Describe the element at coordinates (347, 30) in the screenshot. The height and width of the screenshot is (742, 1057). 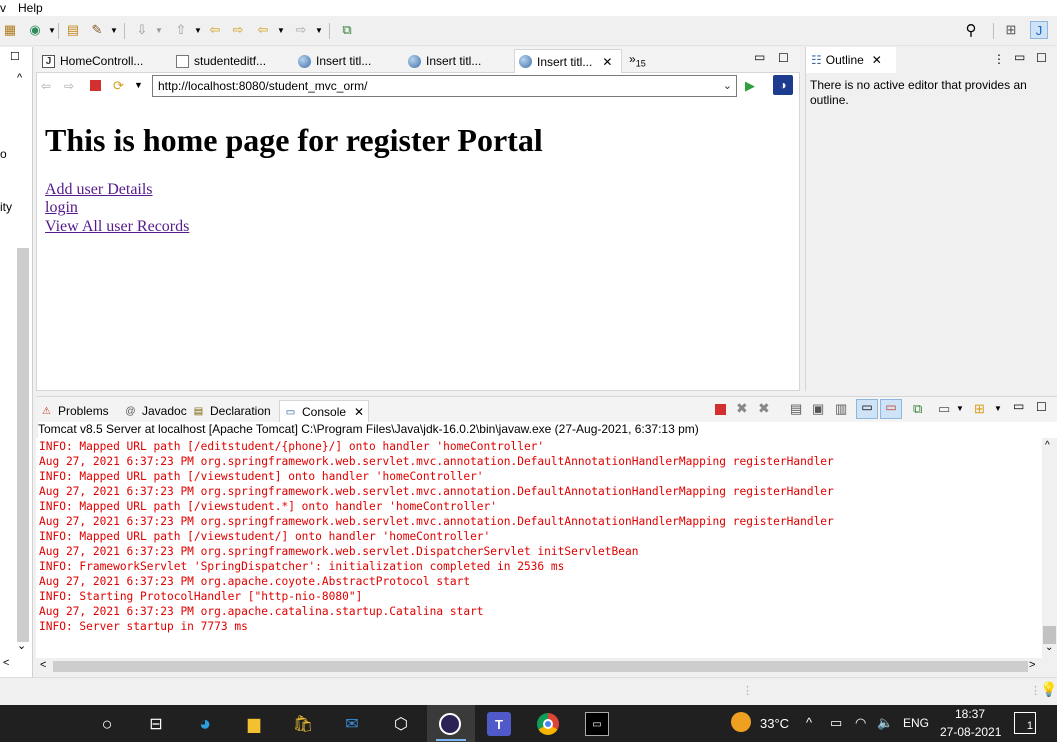
I see `open-task-icon: ⧉` at that location.